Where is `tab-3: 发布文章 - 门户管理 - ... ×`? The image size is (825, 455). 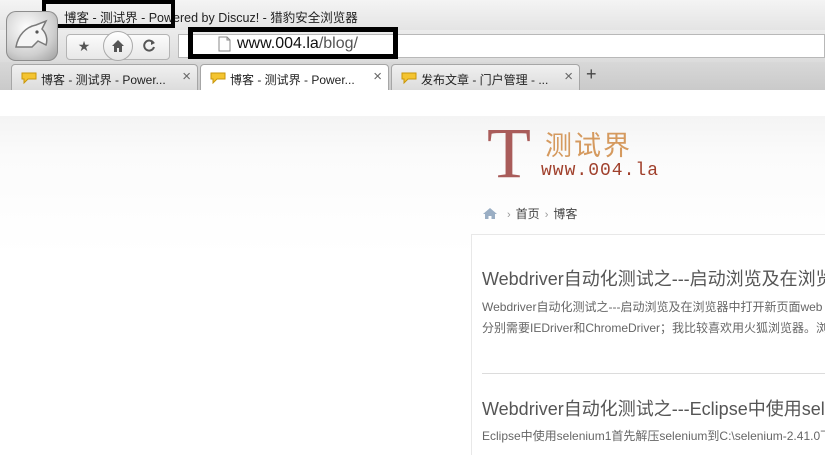 tab-3: 发布文章 - 门户管理 - ... × is located at coordinates (485, 77).